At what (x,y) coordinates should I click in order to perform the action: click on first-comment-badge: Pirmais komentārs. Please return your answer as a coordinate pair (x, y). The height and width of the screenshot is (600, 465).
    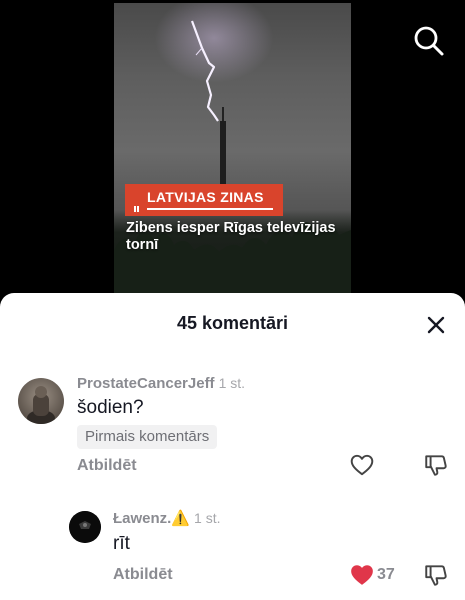
    Looking at the image, I should click on (147, 437).